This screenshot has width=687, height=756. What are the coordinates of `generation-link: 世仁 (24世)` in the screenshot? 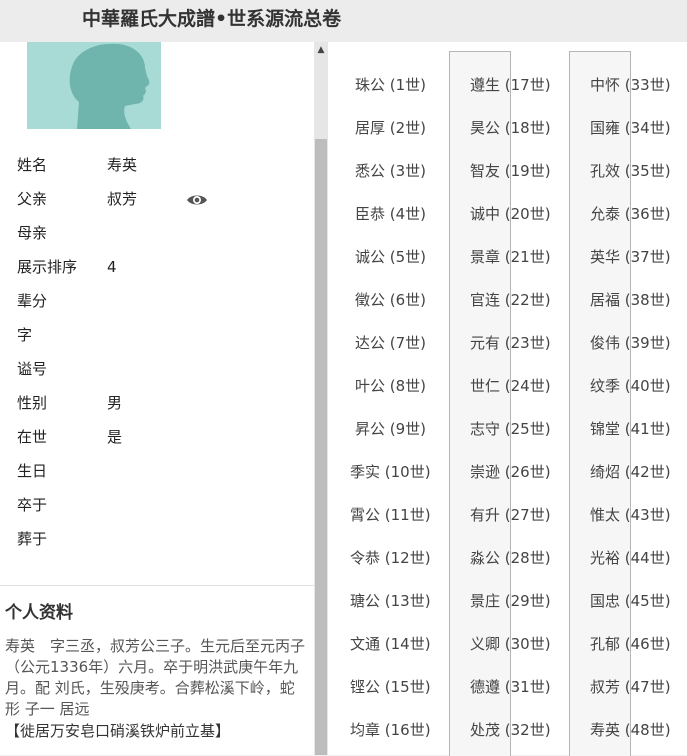 It's located at (510, 385).